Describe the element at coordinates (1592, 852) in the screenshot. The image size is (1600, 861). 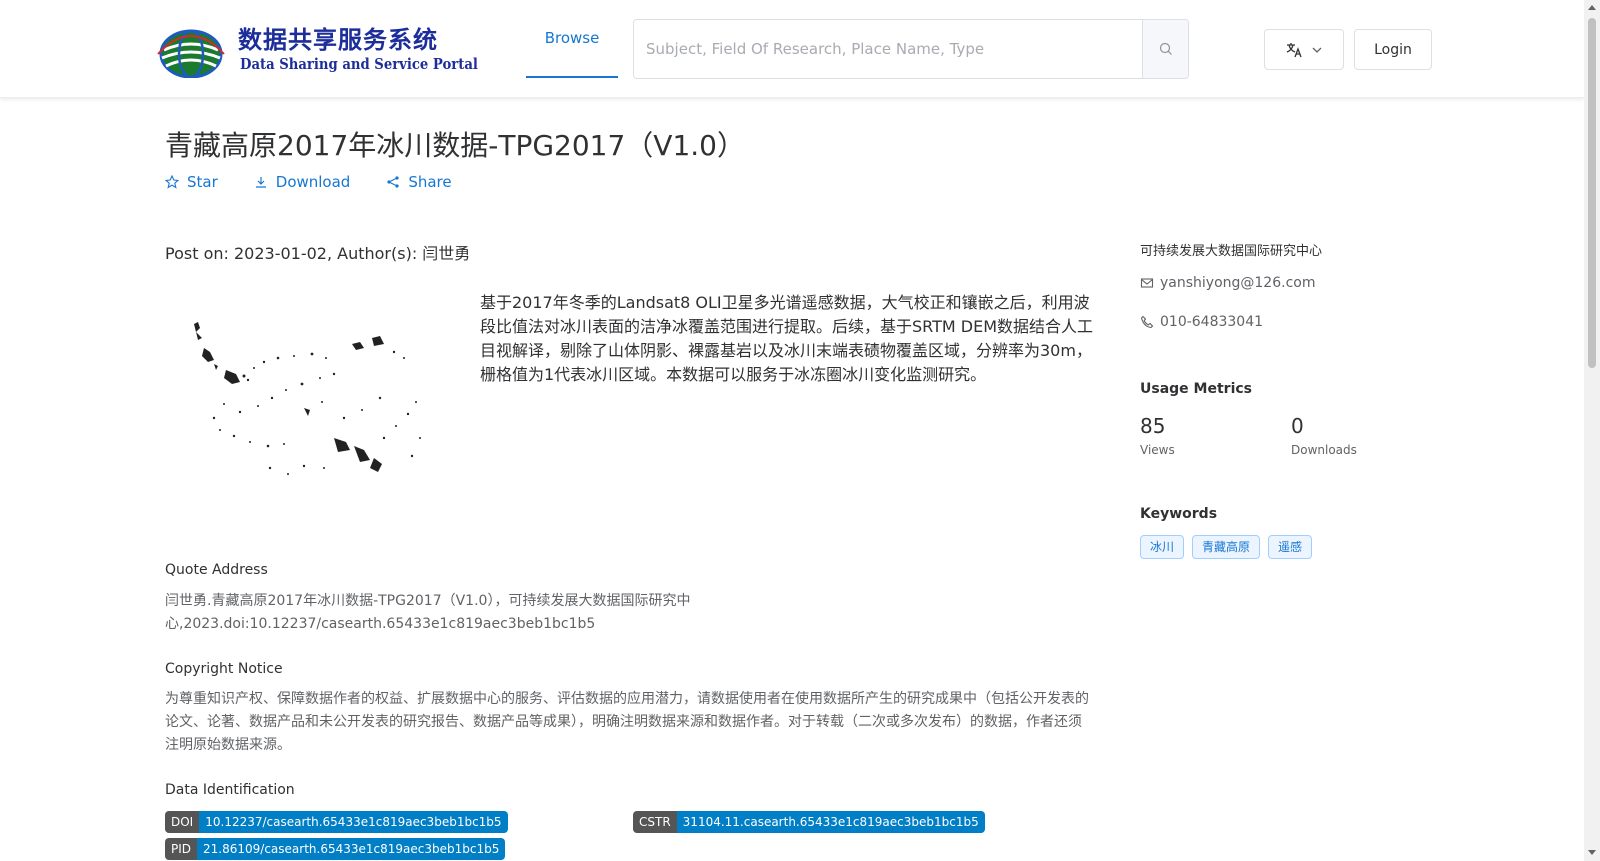
I see `scroll-down-arrow` at that location.